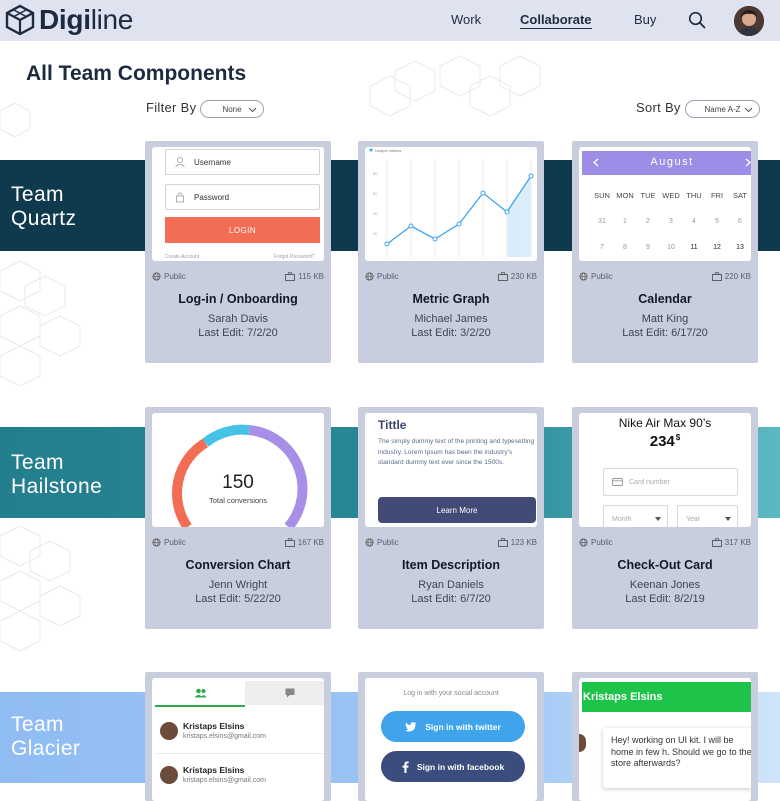 This screenshot has width=780, height=801. Describe the element at coordinates (44, 206) in the screenshot. I see `team-name-quartz: Team Quartz` at that location.